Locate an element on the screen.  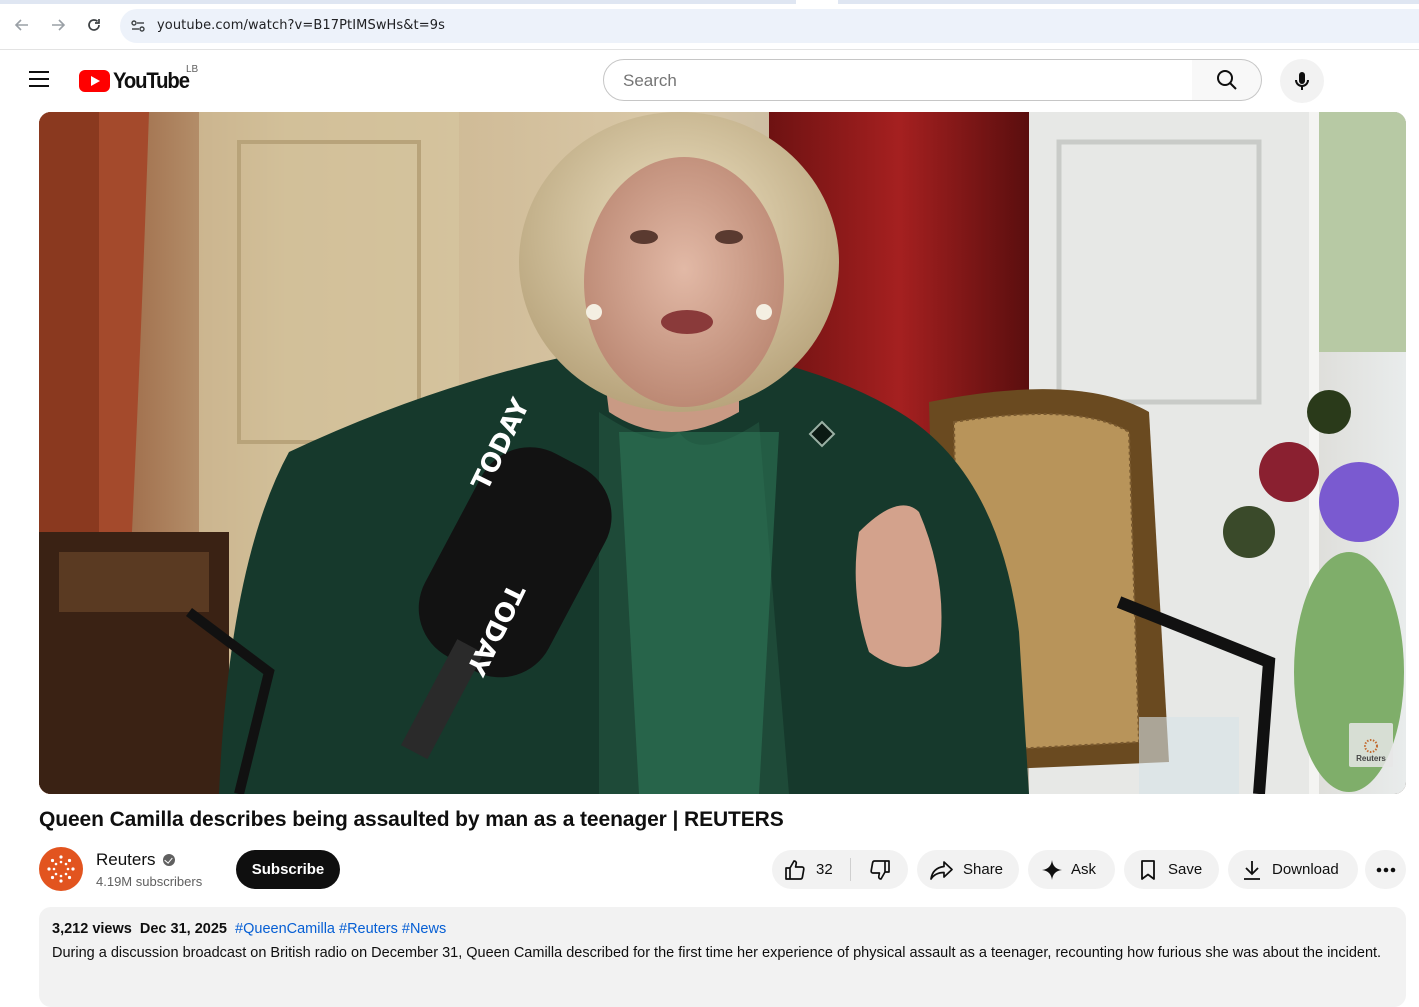
back-button is located at coordinates (22, 25).